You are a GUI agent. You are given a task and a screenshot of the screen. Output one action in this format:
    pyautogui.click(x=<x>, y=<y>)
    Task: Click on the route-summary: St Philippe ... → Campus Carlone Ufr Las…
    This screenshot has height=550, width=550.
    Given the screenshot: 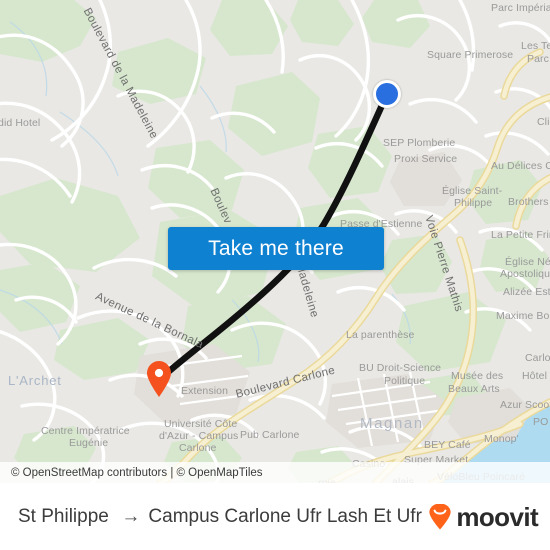 What is the action you would take?
    pyautogui.click(x=222, y=517)
    